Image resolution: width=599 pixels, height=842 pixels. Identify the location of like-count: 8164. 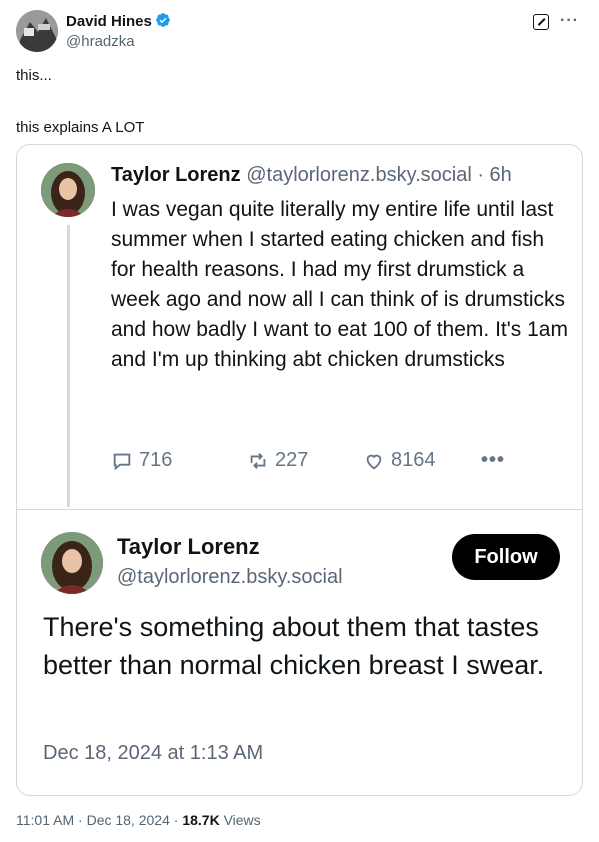
(413, 460).